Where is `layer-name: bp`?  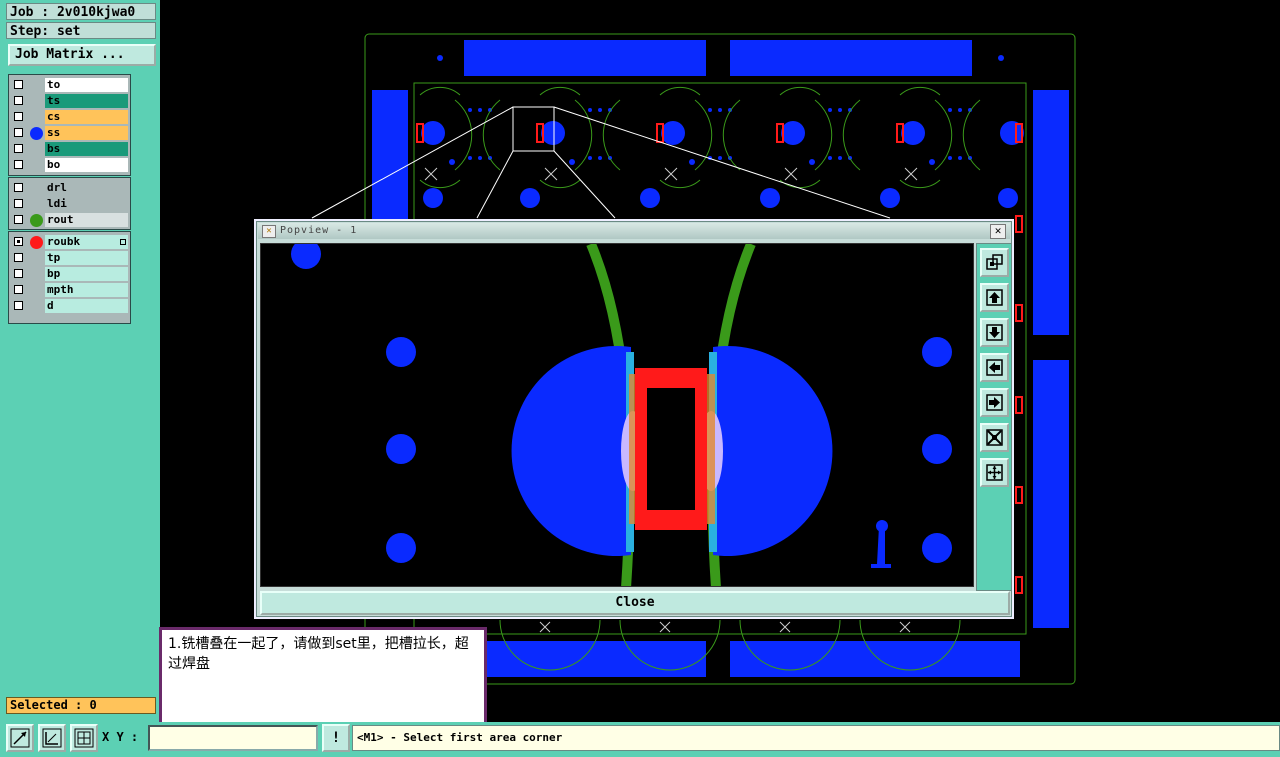
layer-name: bp is located at coordinates (86, 274).